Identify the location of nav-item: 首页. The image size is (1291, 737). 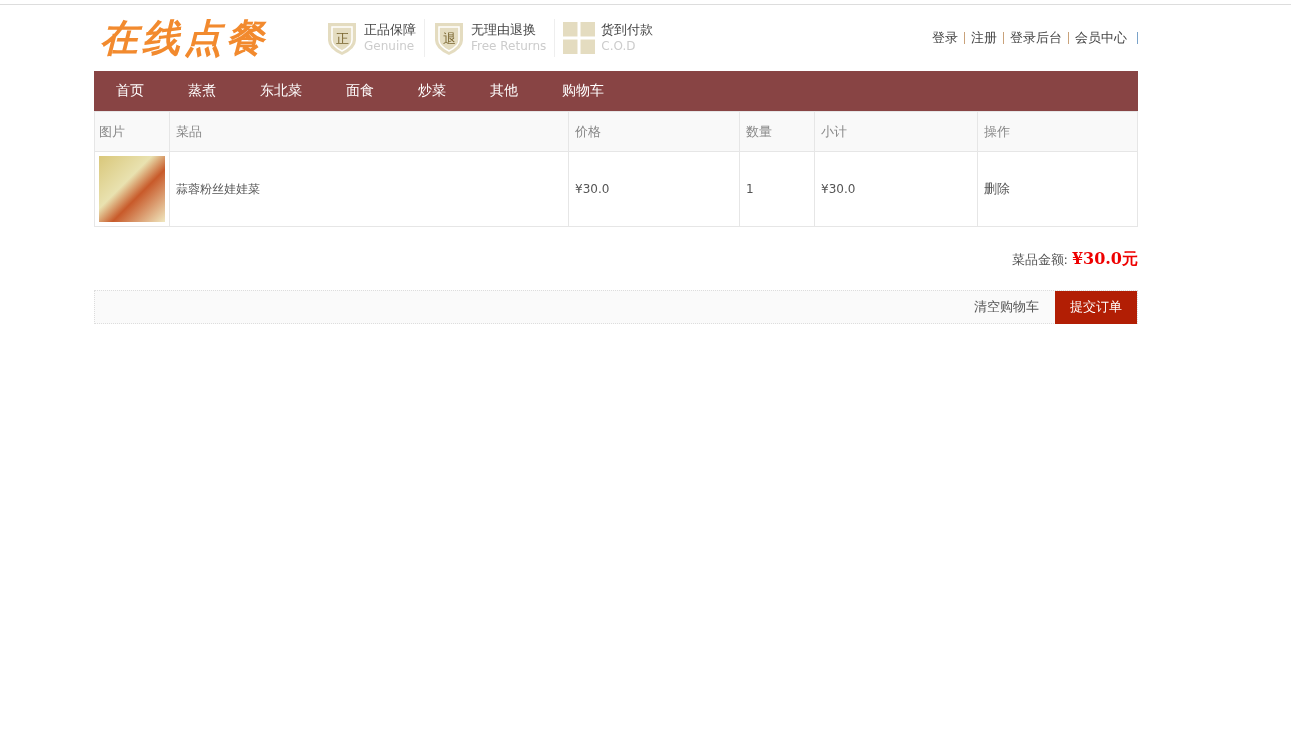
(130, 91).